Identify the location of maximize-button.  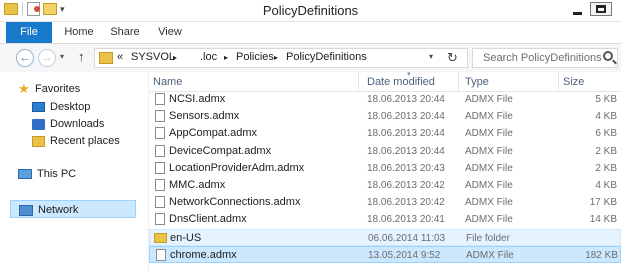
(601, 9).